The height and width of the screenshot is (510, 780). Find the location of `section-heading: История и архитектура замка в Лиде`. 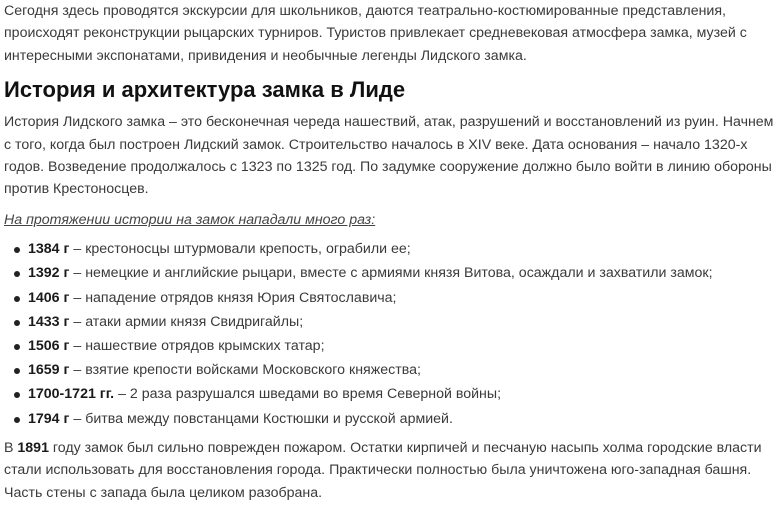

section-heading: История и архитектура замка в Лиде is located at coordinates (205, 90).